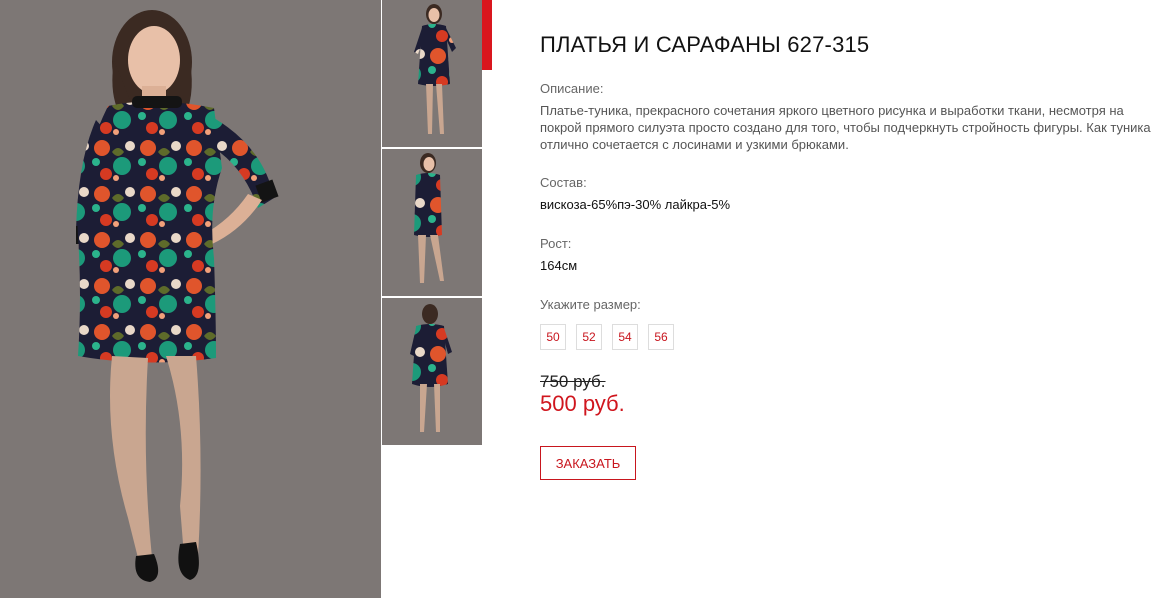 This screenshot has height=598, width=1172. I want to click on size-option-52: 52, so click(589, 337).